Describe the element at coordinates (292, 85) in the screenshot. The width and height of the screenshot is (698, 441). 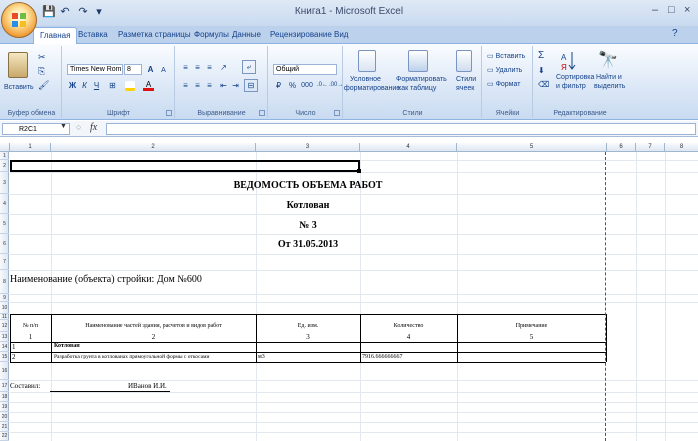
I see `percent-button: %` at that location.